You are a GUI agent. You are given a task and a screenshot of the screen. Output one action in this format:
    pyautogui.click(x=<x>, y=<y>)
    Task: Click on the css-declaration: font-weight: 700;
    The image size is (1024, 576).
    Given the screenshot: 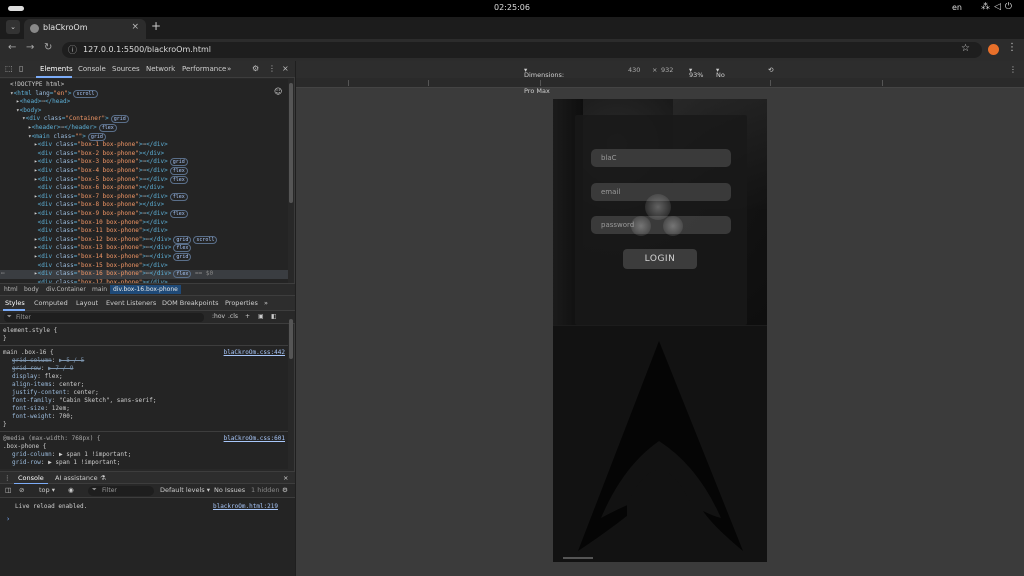 What is the action you would take?
    pyautogui.click(x=42, y=417)
    